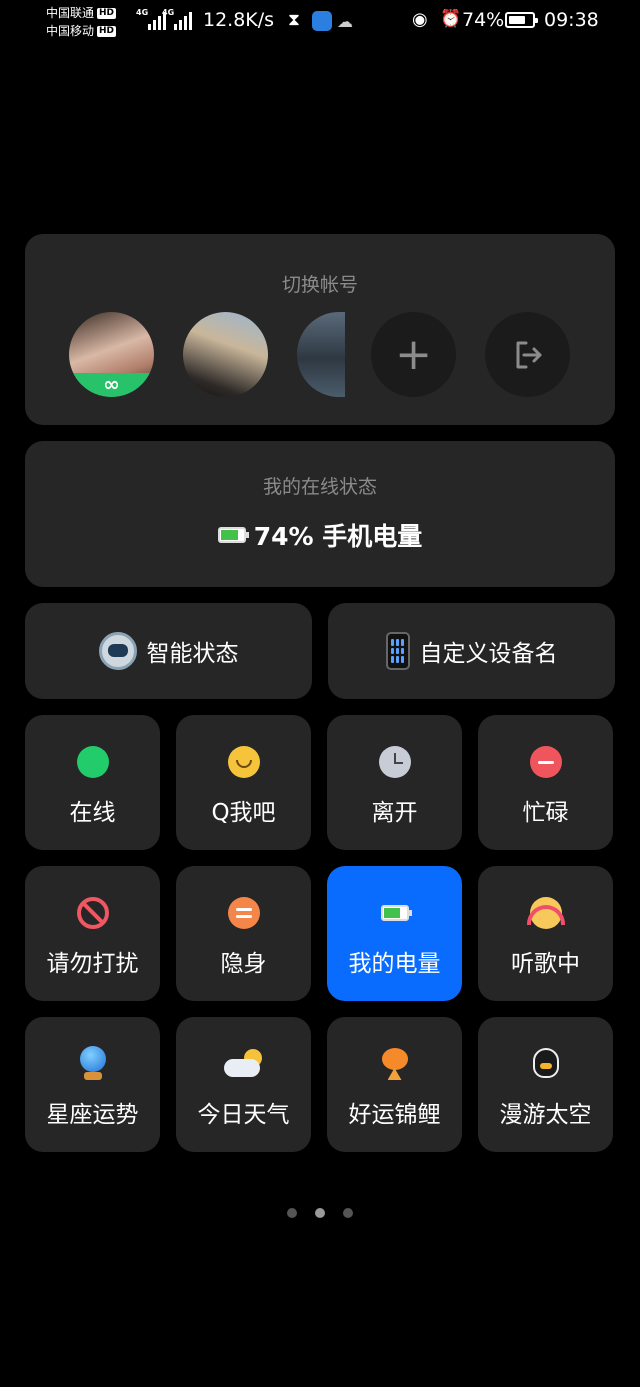  I want to click on add-account-button: +, so click(413, 354).